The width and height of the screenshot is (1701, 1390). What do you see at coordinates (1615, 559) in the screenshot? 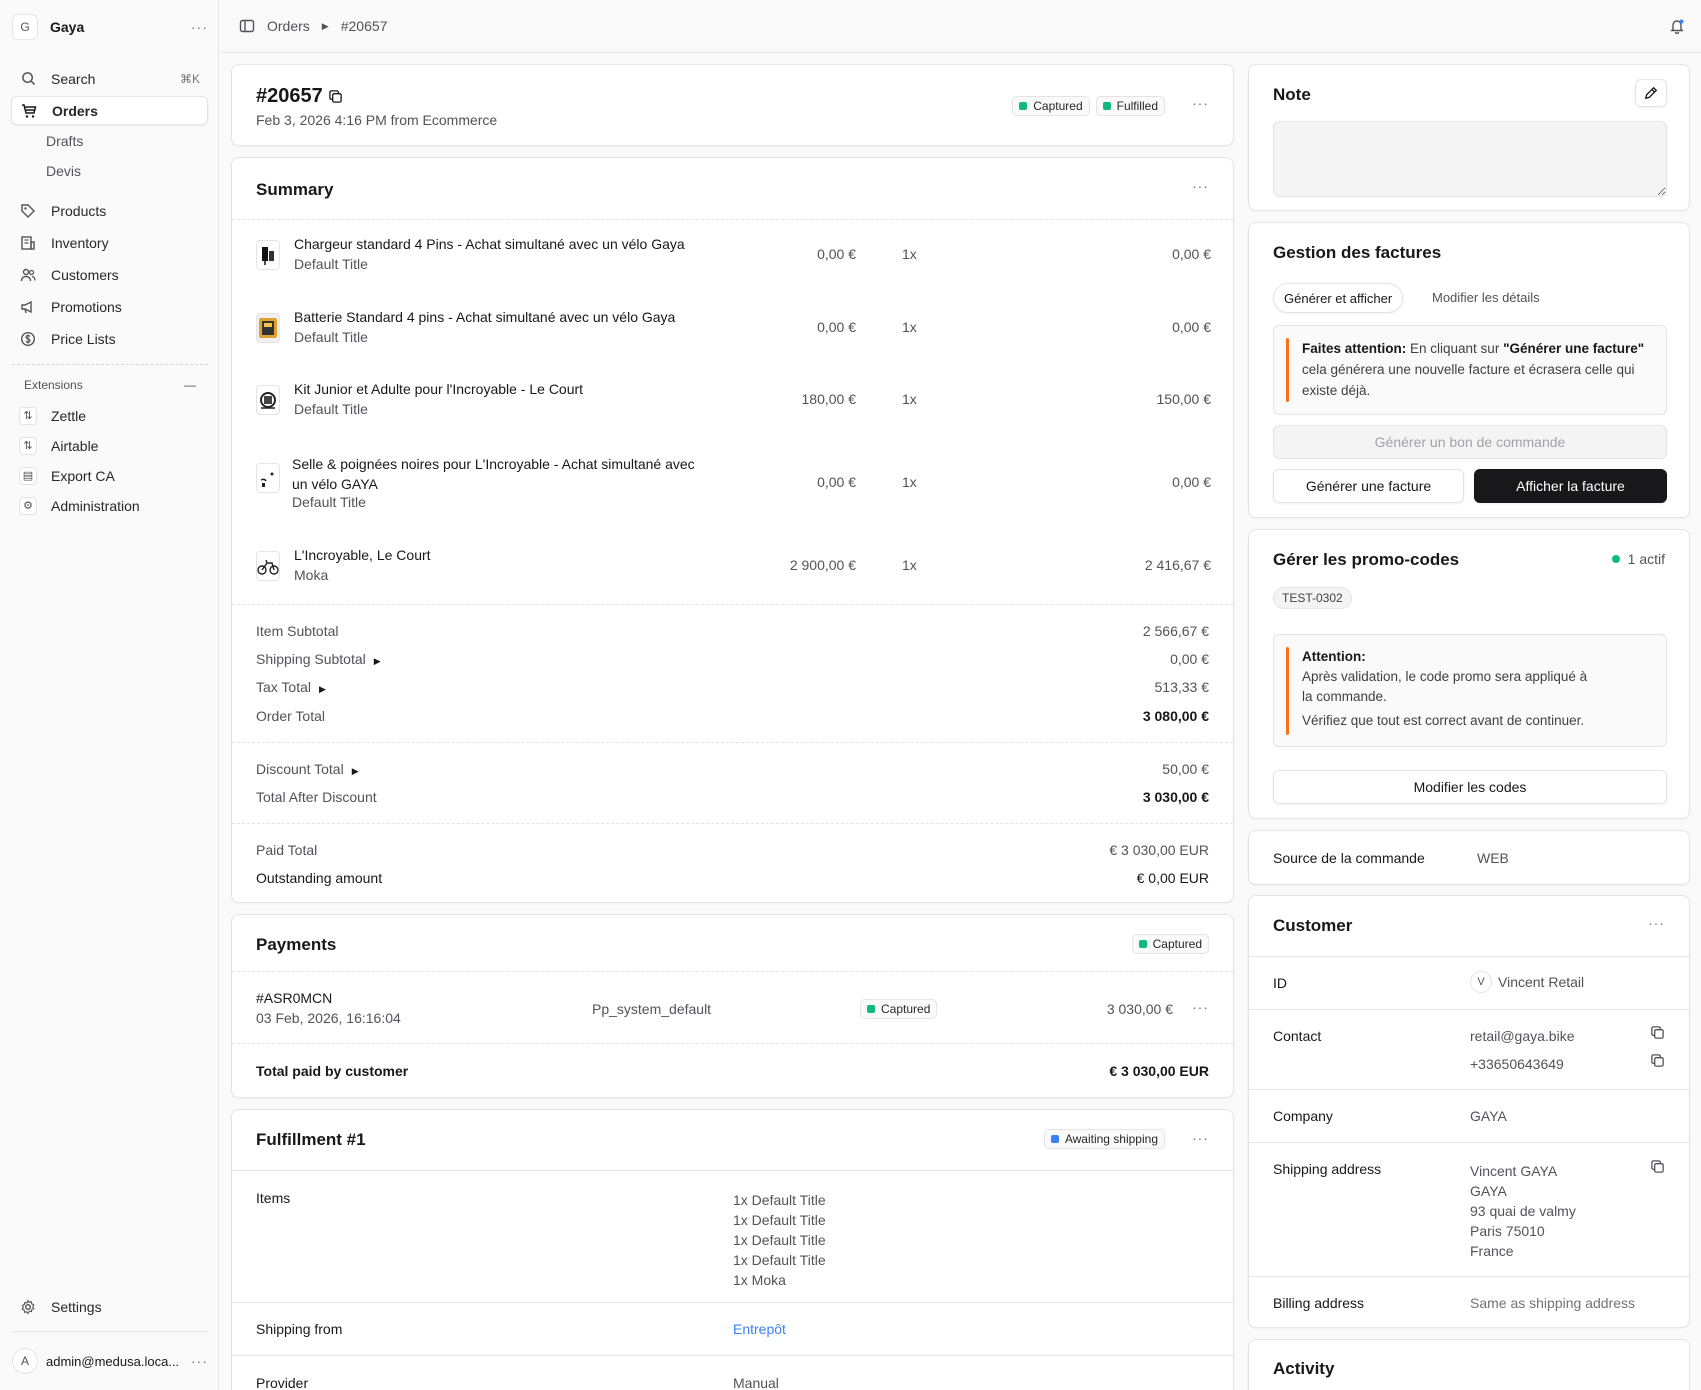
I see `status-dot` at bounding box center [1615, 559].